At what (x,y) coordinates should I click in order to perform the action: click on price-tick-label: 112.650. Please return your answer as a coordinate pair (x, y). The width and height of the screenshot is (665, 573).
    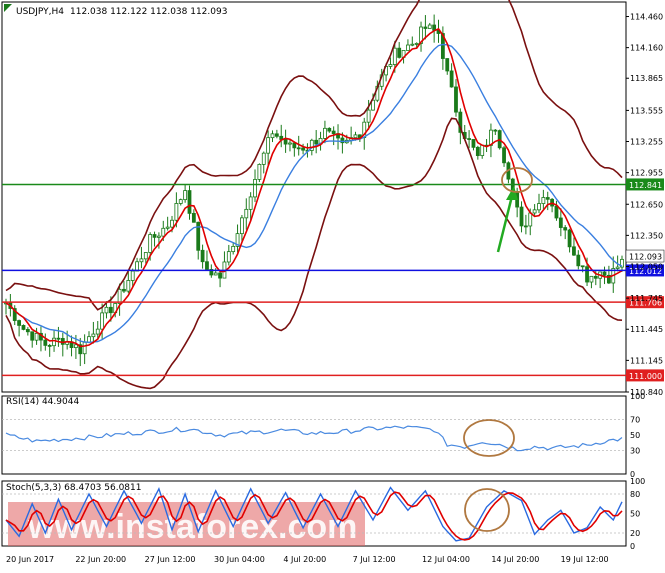
    Looking at the image, I should click on (646, 204).